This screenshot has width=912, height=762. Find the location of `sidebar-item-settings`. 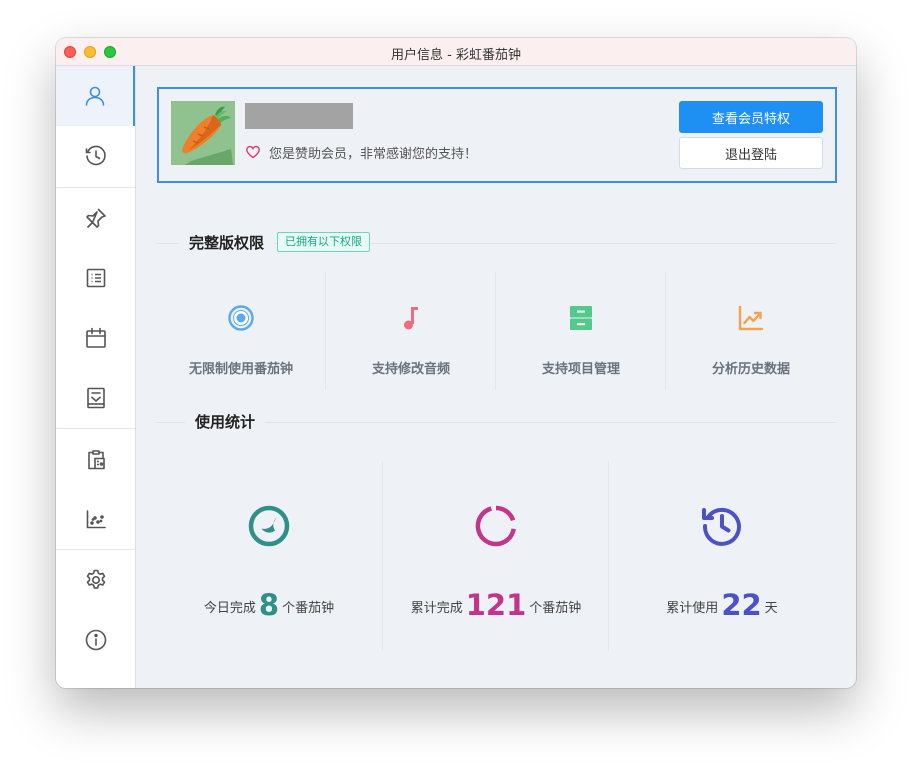

sidebar-item-settings is located at coordinates (95, 580).